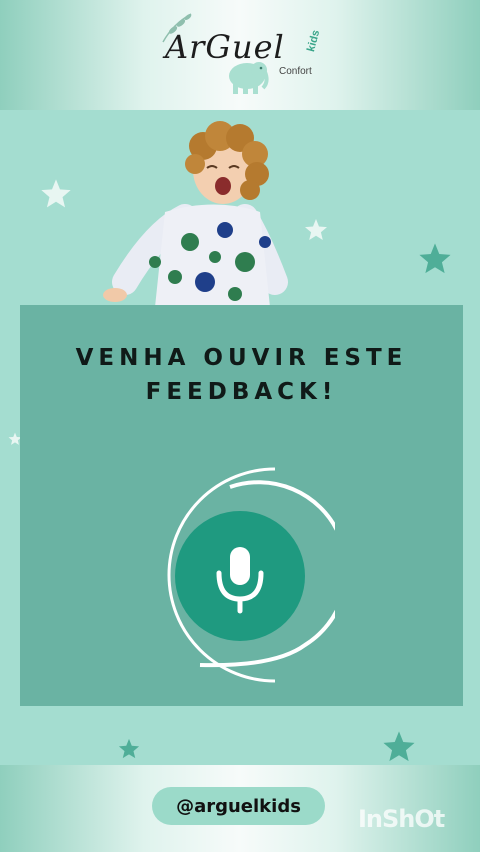 Image resolution: width=480 pixels, height=852 pixels. I want to click on brand-logo: ArGuel kids Confort, so click(240, 55).